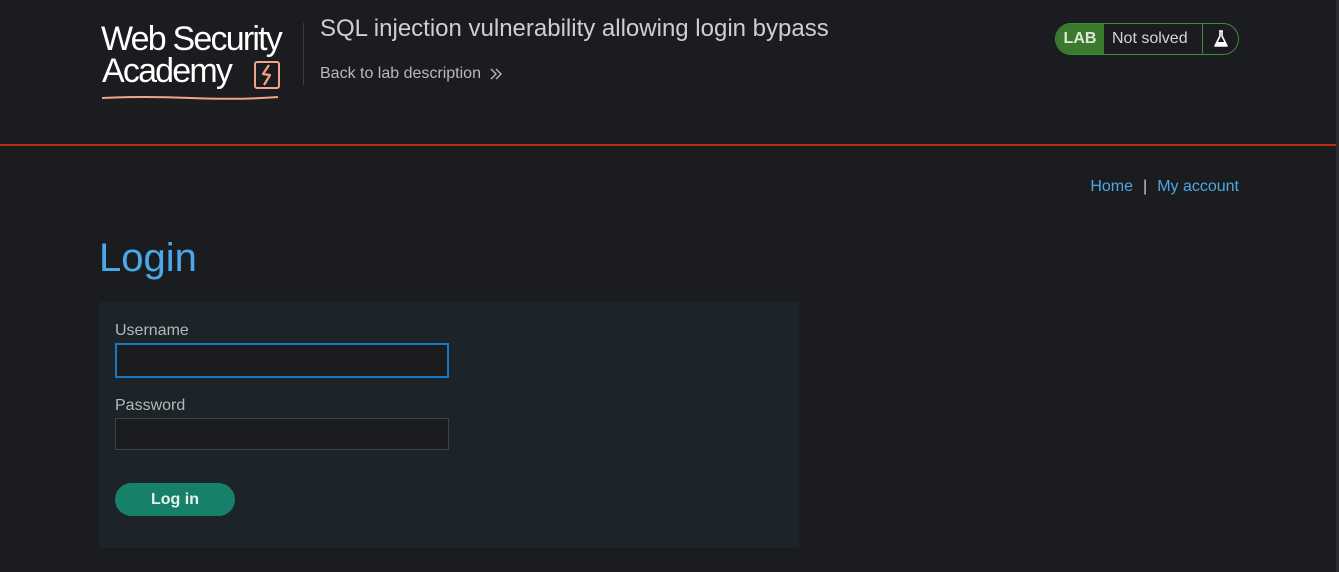  What do you see at coordinates (148, 258) in the screenshot?
I see `page-title: Login` at bounding box center [148, 258].